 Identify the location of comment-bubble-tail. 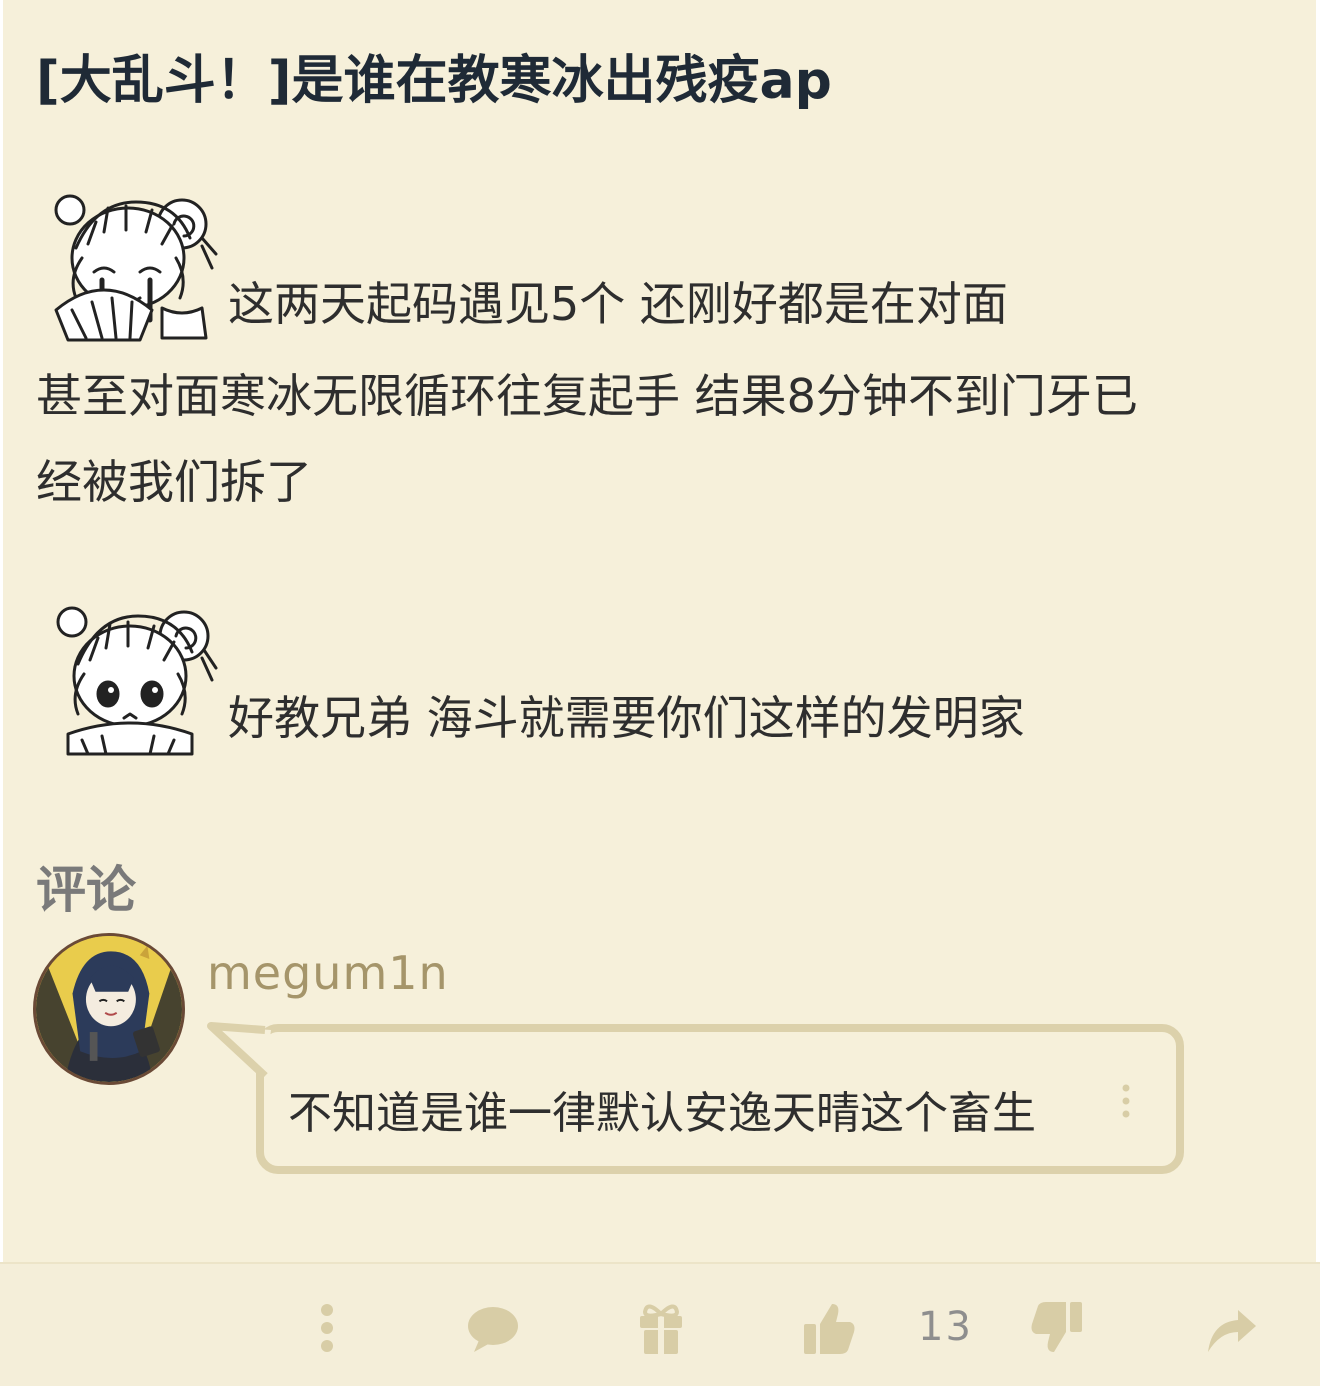
(240, 1051).